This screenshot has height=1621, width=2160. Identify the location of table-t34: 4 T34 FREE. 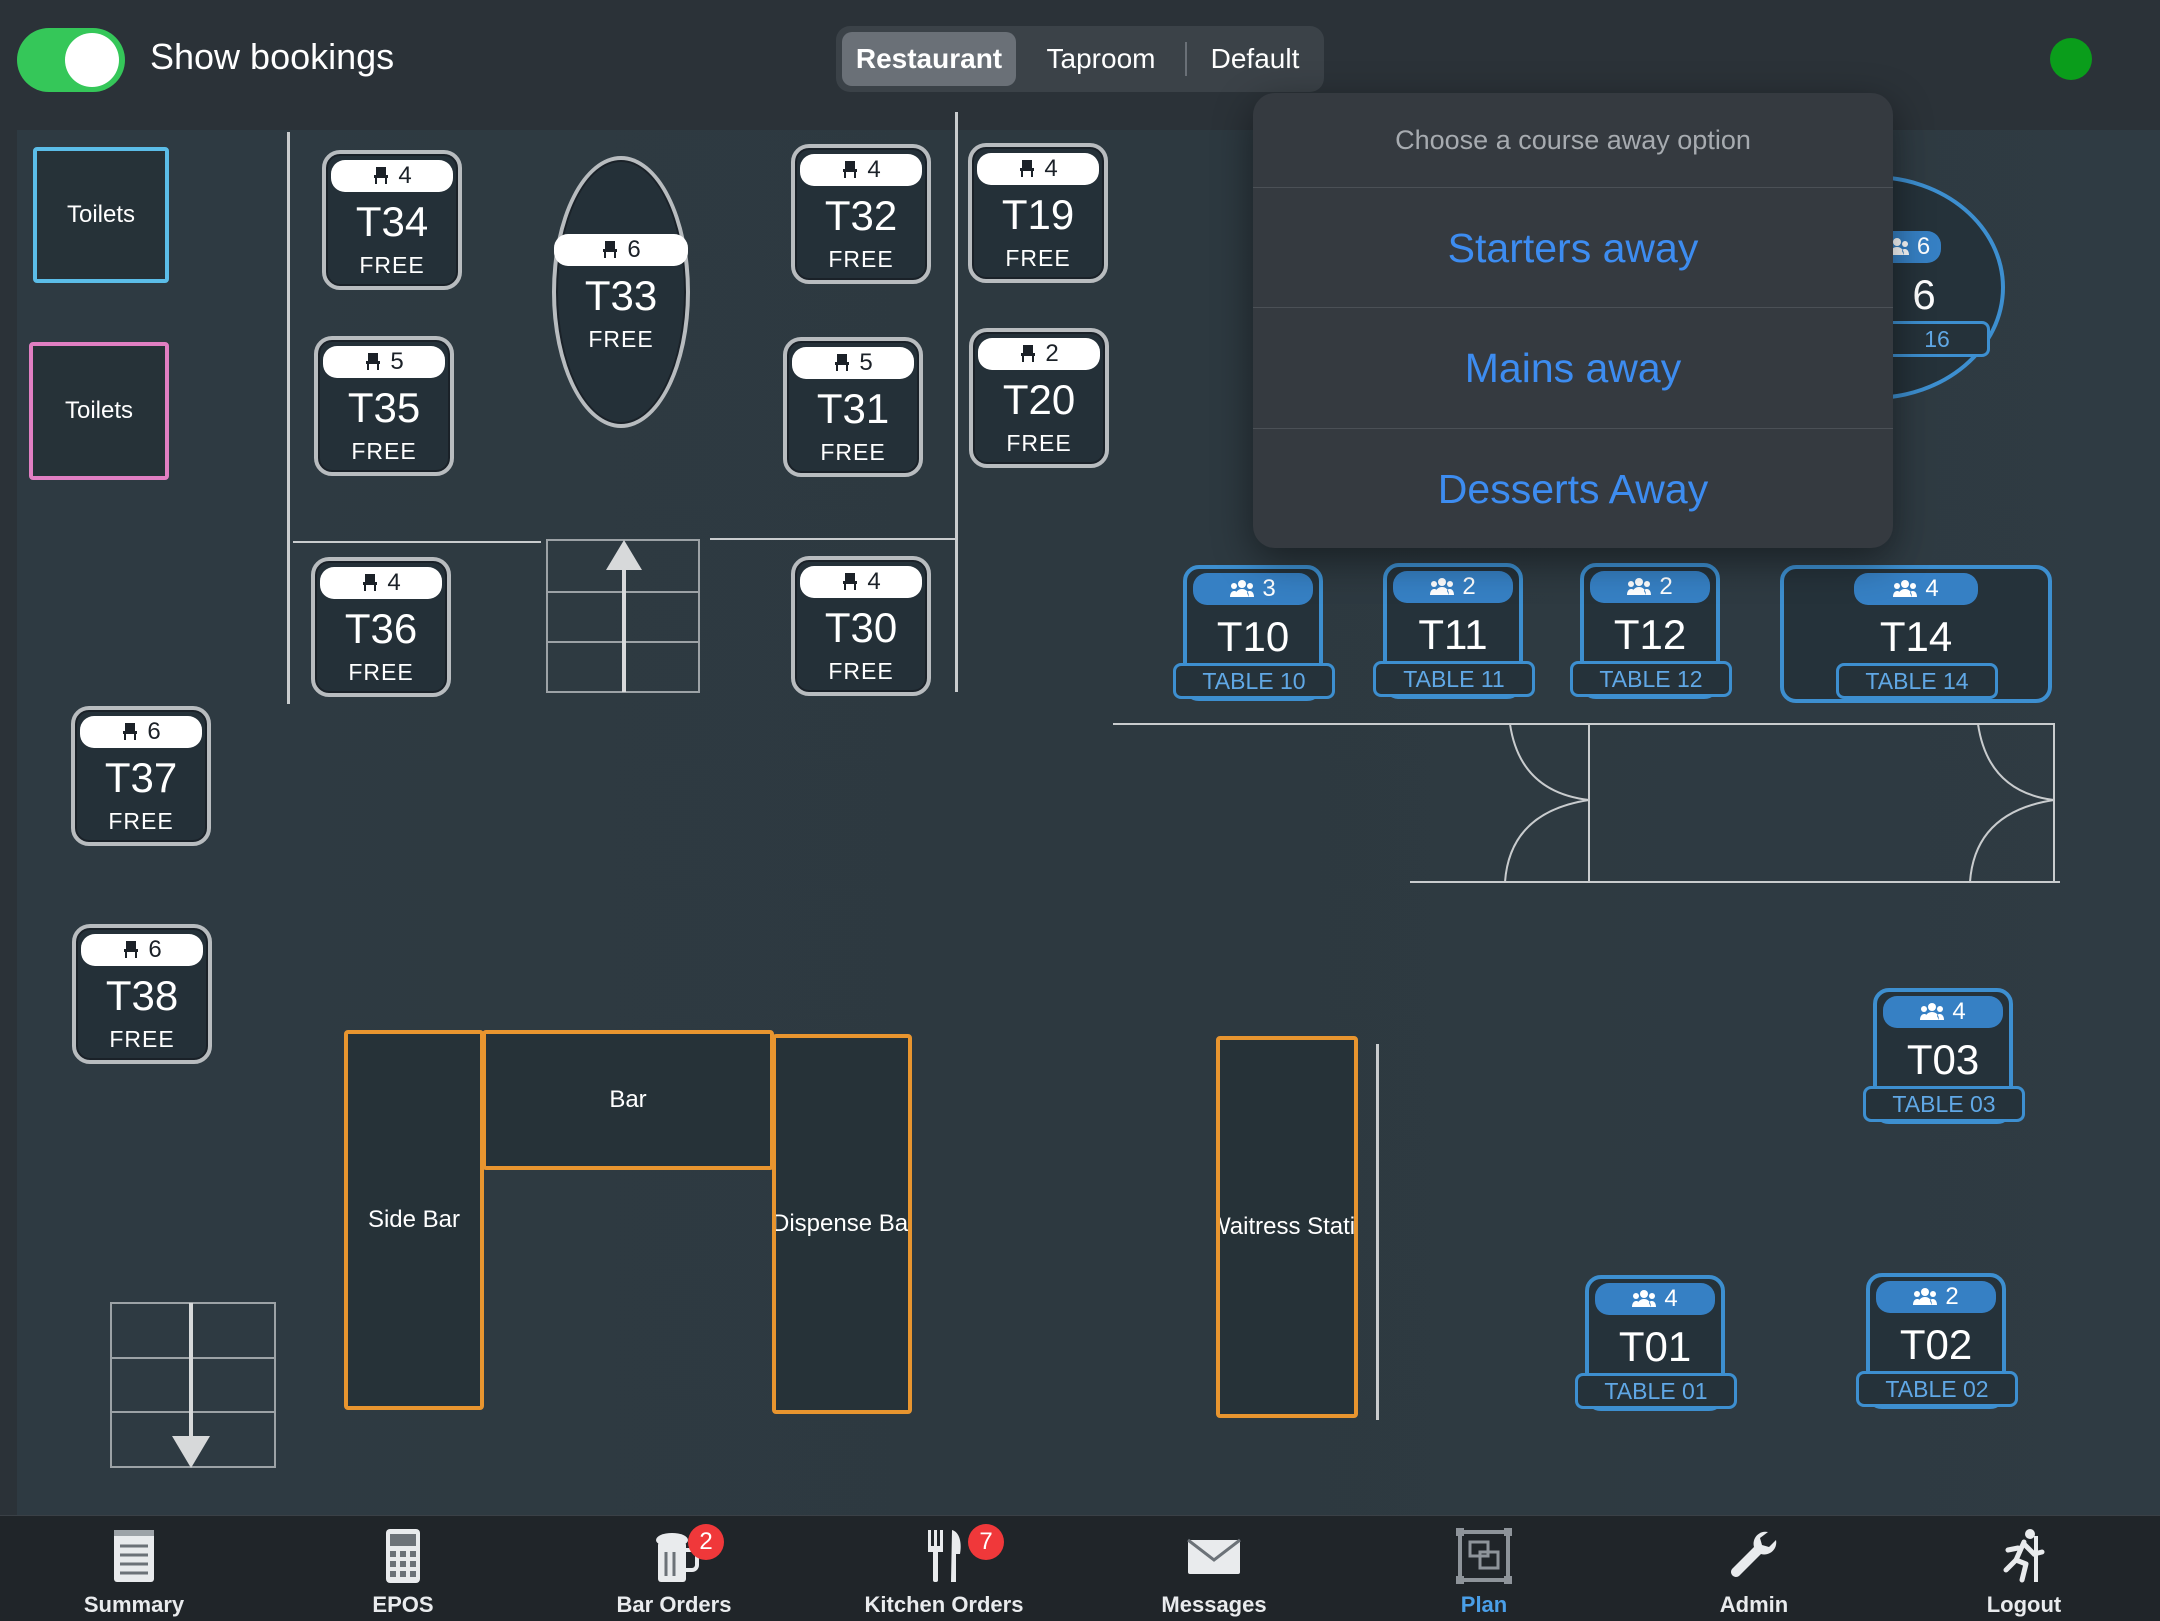
(392, 220).